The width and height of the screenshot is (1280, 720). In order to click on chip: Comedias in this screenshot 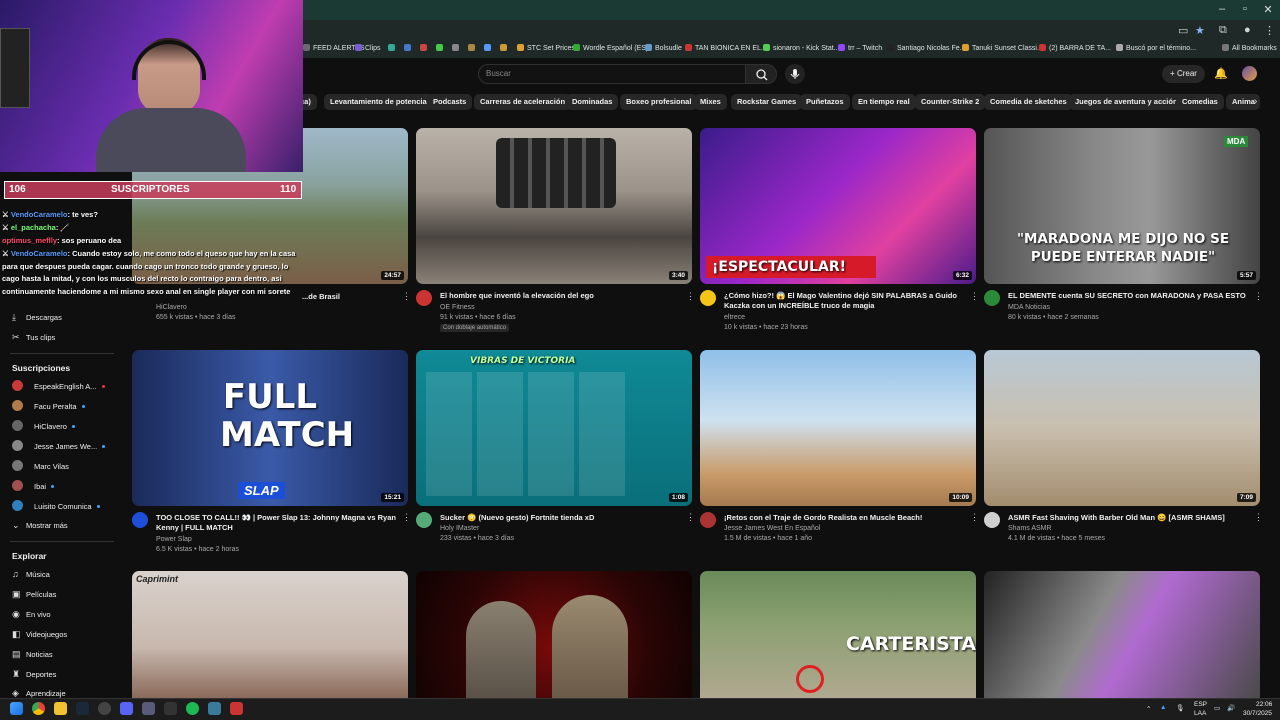, I will do `click(1200, 102)`.